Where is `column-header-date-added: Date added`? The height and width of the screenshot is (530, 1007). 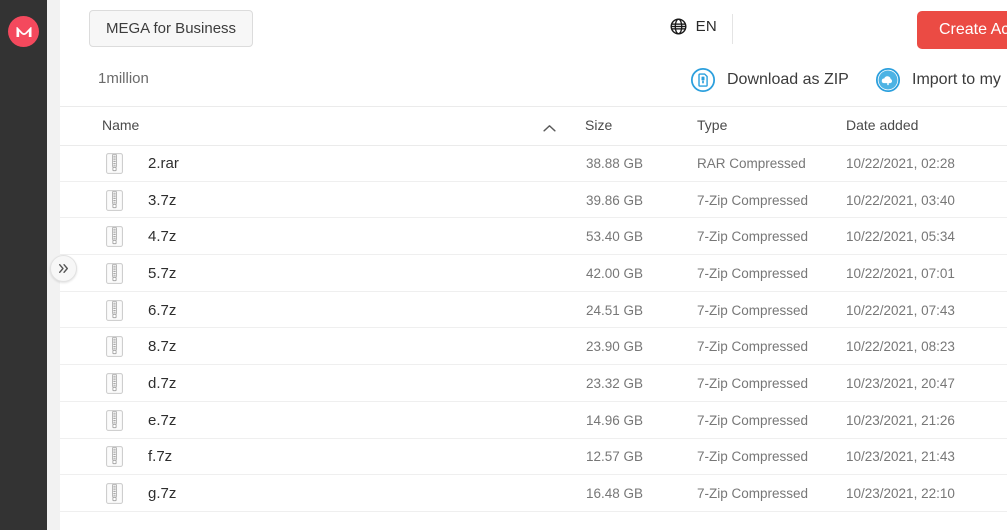 column-header-date-added: Date added is located at coordinates (882, 125).